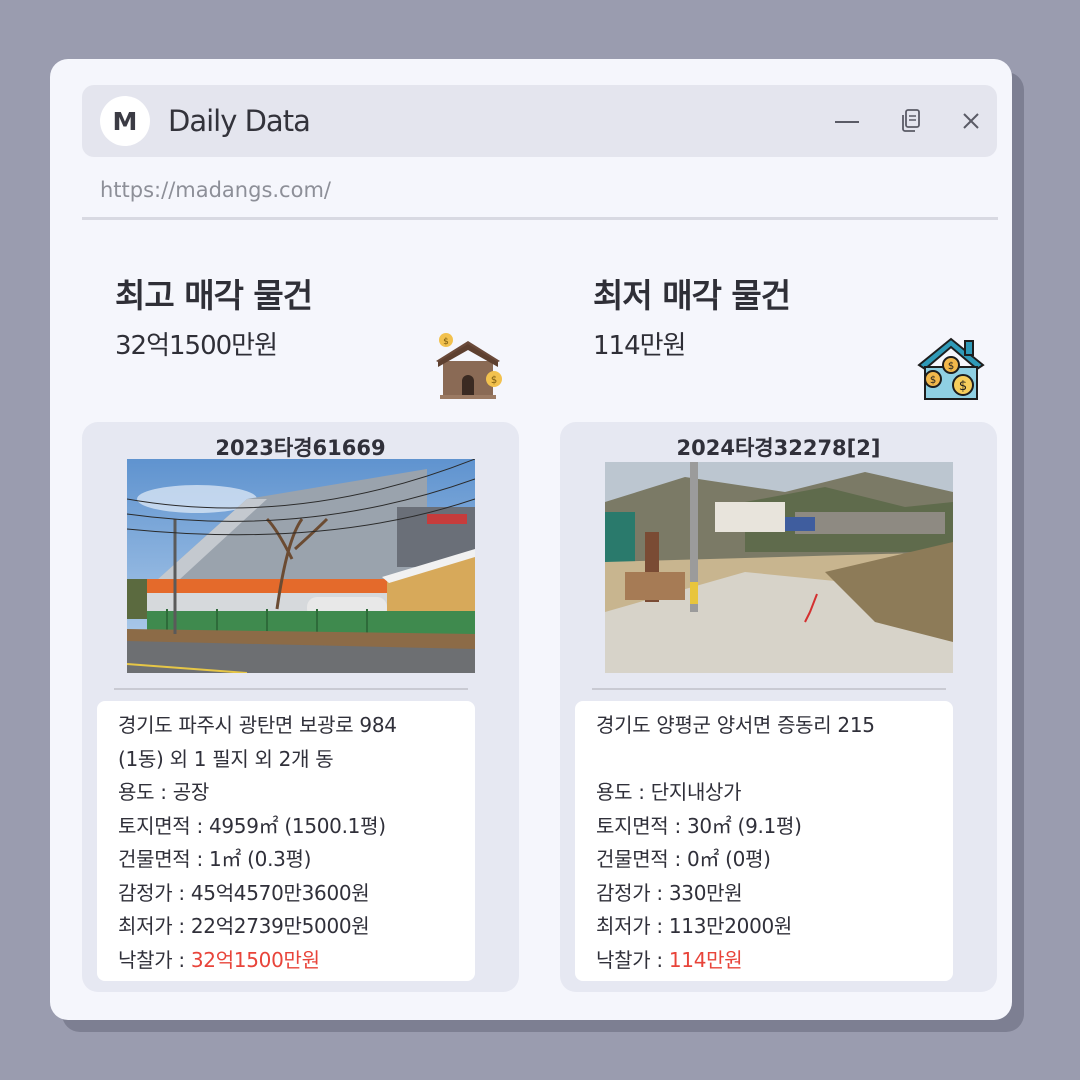 This screenshot has width=1080, height=1080. Describe the element at coordinates (214, 295) in the screenshot. I see `highest-heading: 최고 매각 물건` at that location.